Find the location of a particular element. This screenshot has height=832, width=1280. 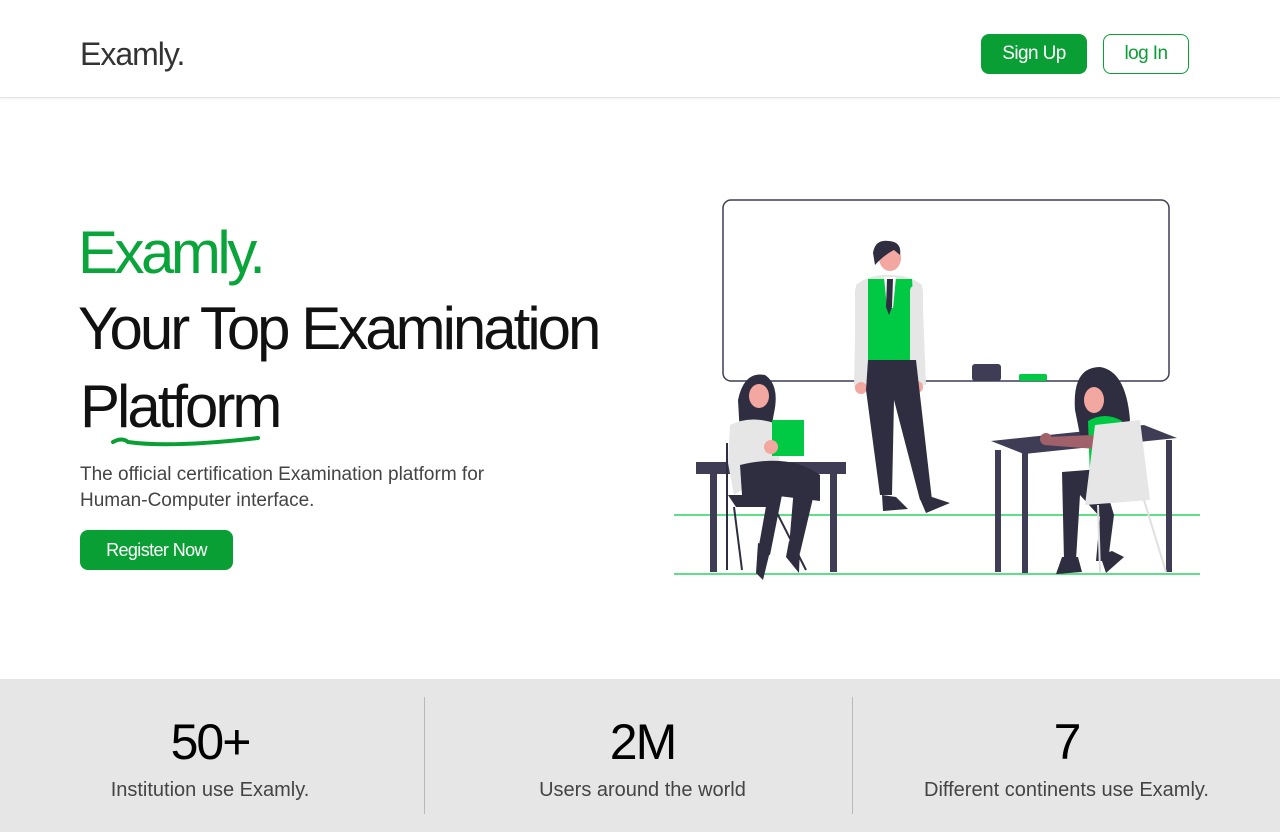

hero-title-line1: Your Top Examination is located at coordinates (339, 328).